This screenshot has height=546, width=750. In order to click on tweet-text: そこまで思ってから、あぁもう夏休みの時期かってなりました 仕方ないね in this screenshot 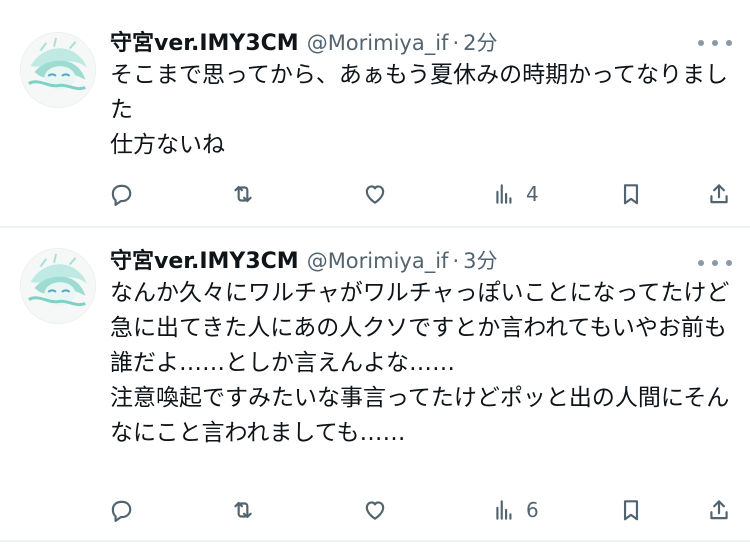, I will do `click(419, 110)`.